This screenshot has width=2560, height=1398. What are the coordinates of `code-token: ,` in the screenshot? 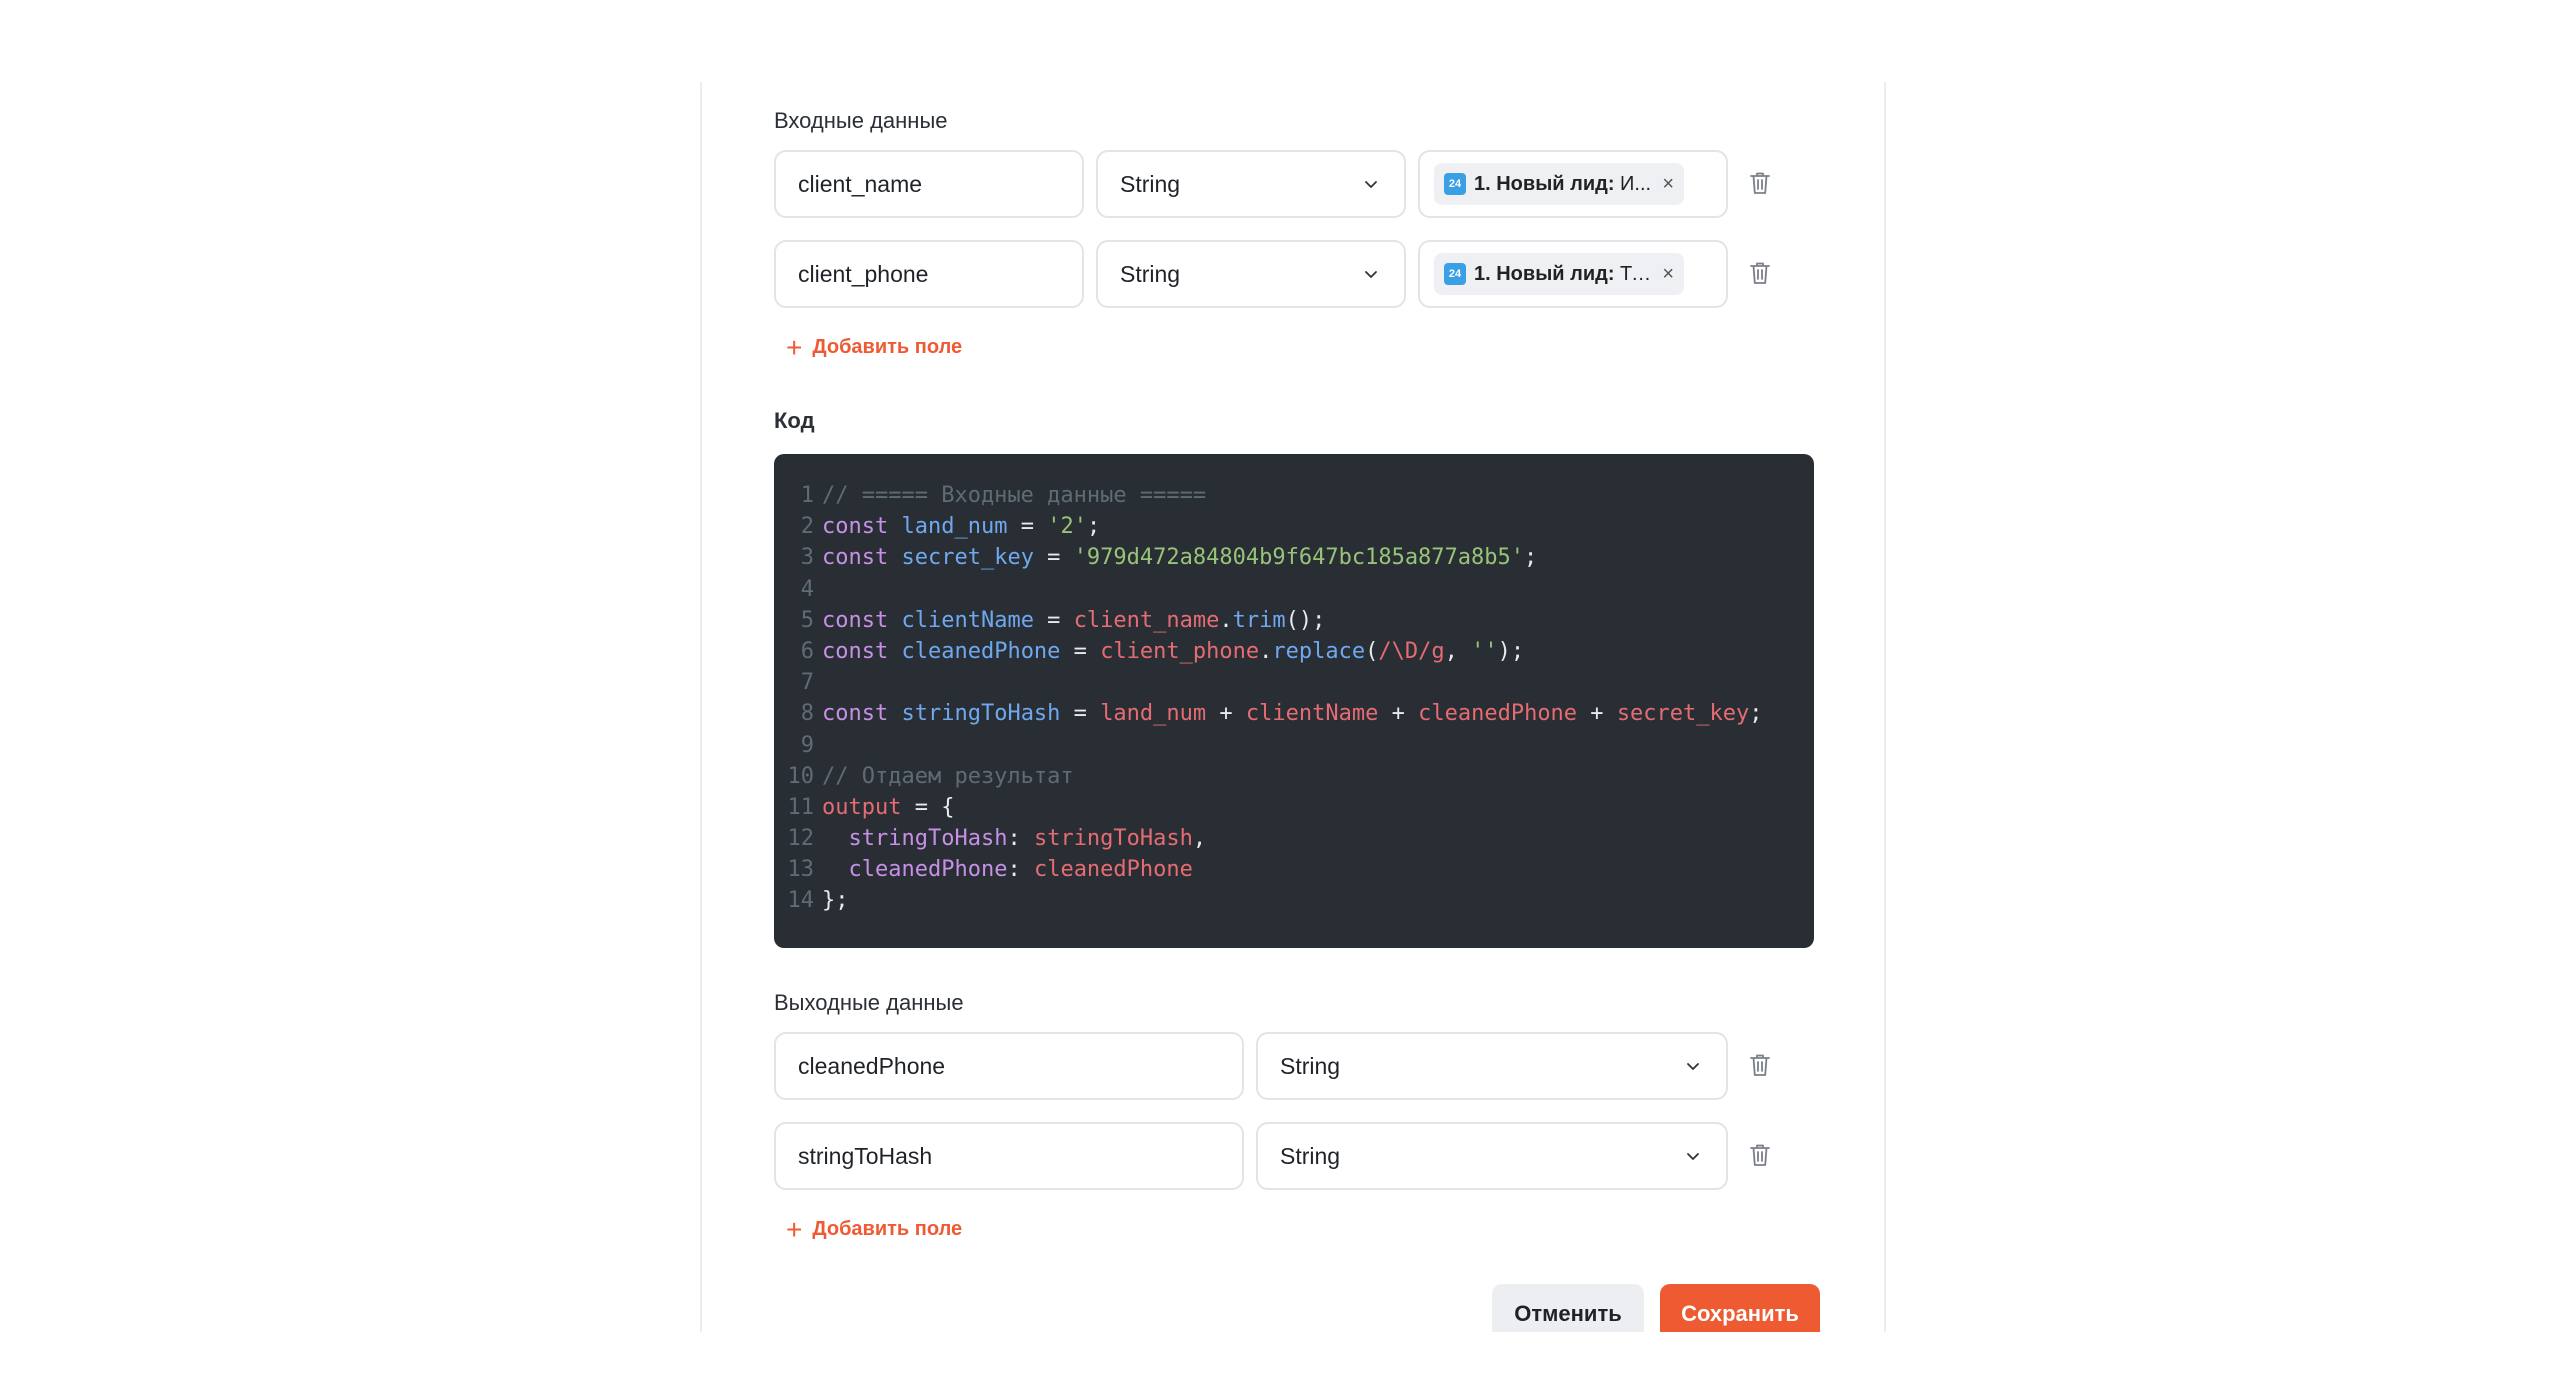 It's located at (1199, 839).